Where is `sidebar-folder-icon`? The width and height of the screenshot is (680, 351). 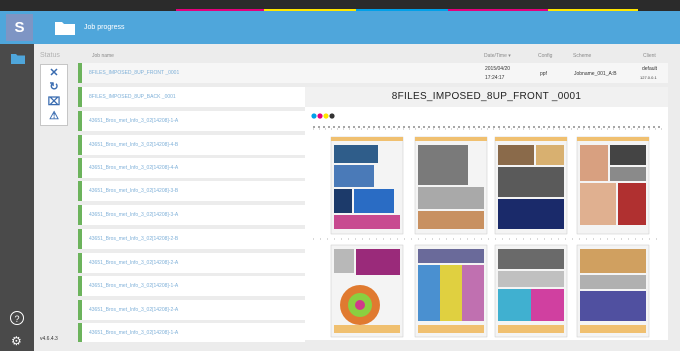
sidebar-folder-icon is located at coordinates (18, 58).